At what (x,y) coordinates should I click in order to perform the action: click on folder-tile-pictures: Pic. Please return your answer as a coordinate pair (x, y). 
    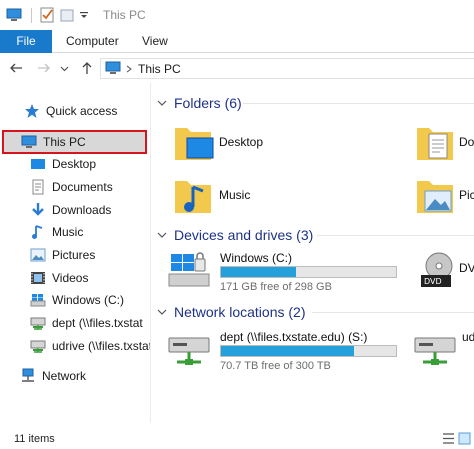
    Looking at the image, I should click on (444, 197).